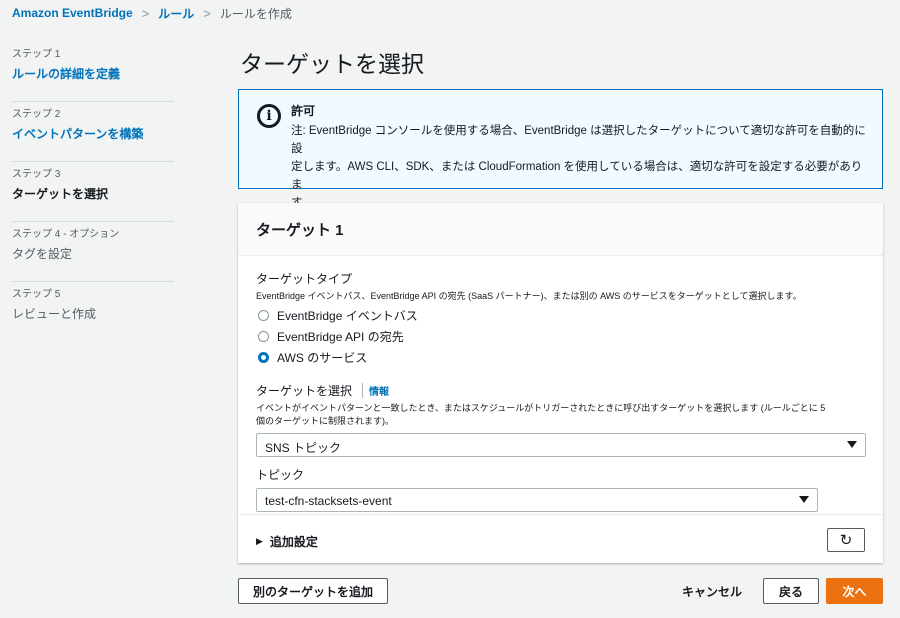 Image resolution: width=900 pixels, height=618 pixels. I want to click on panel-title: ターゲット 1, so click(300, 230).